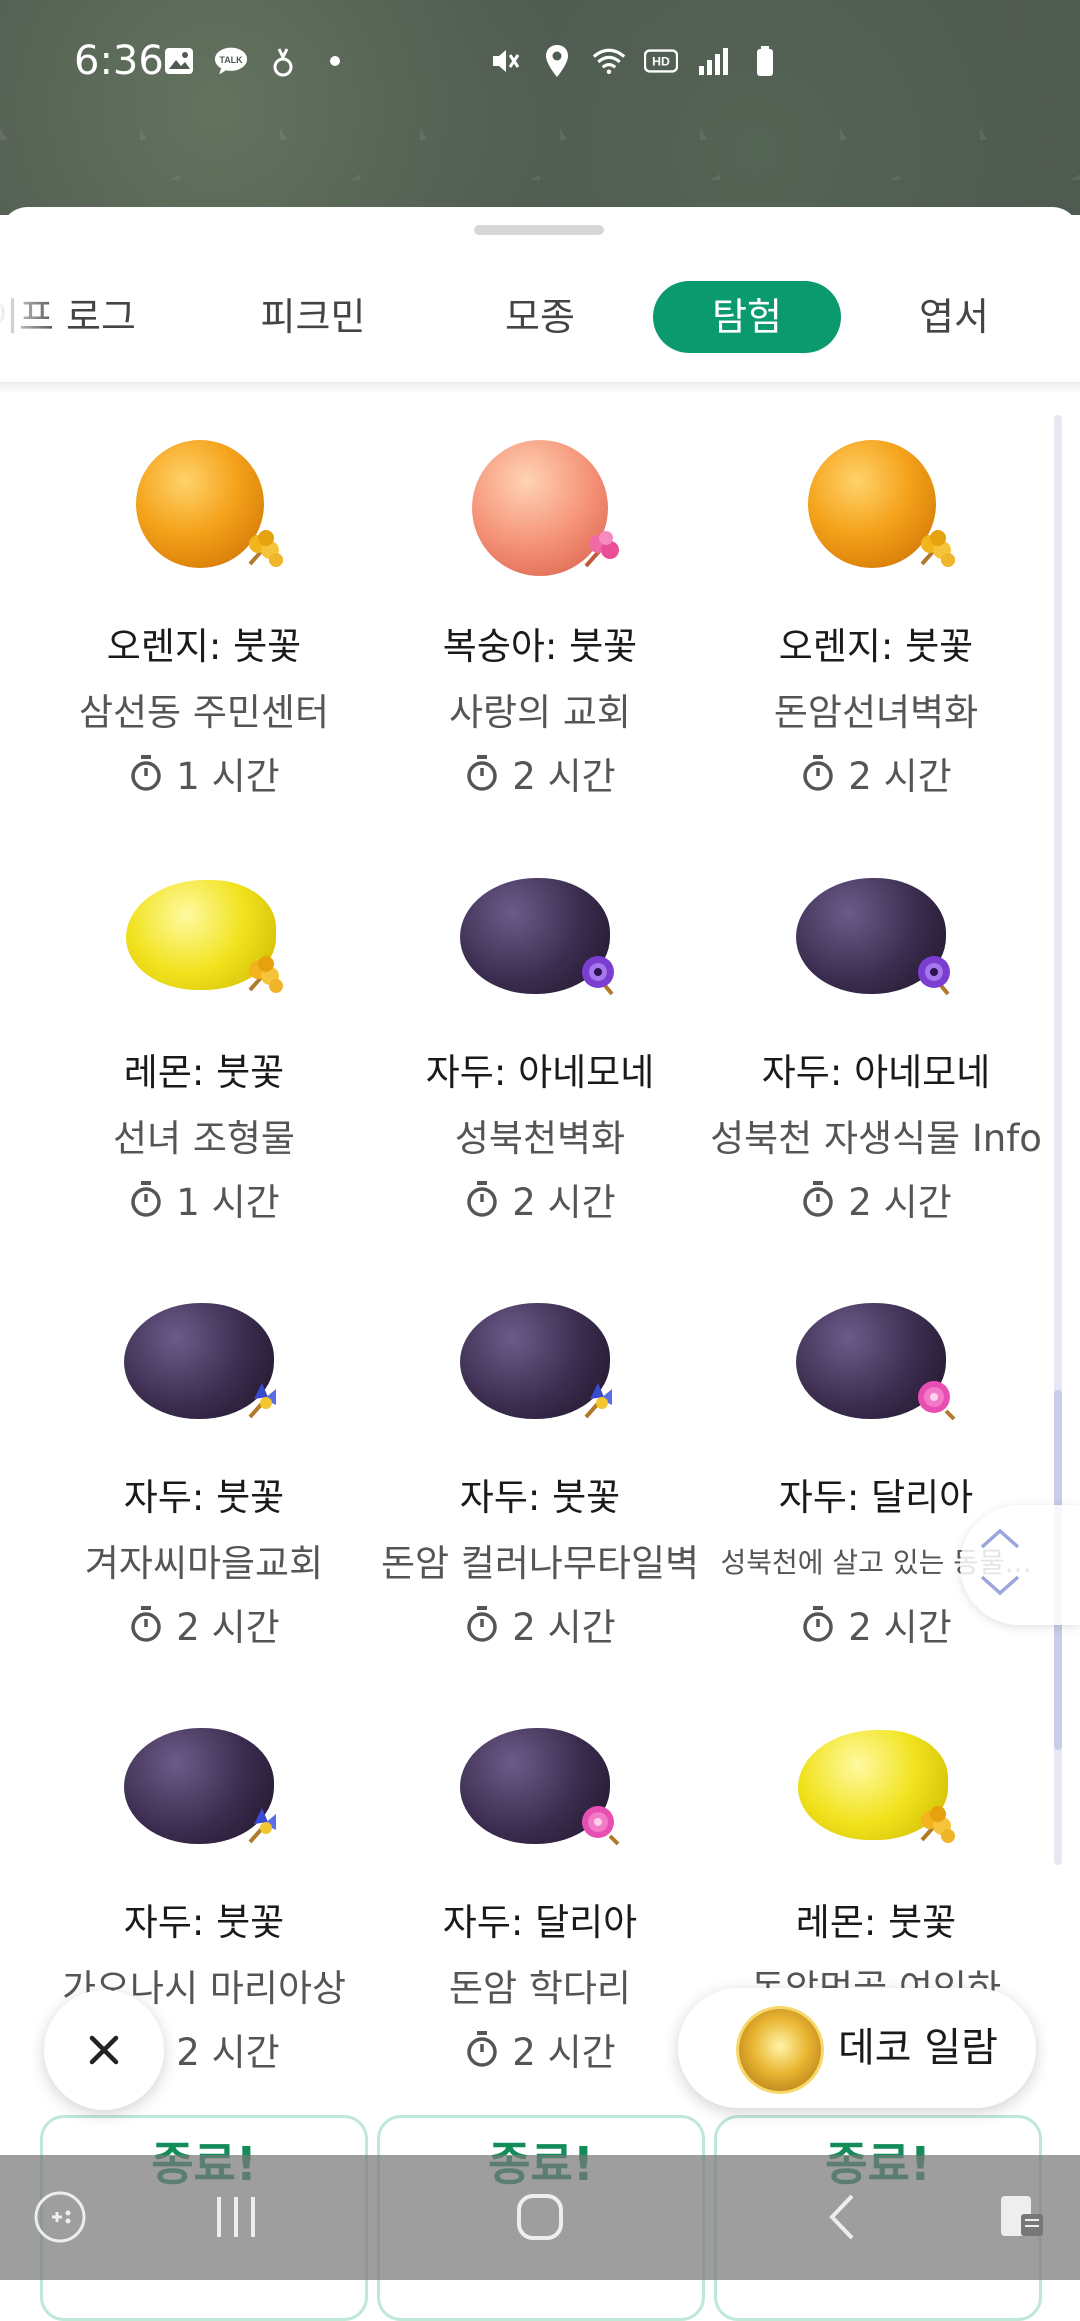  Describe the element at coordinates (540, 630) in the screenshot. I see `expedition-card: 복숭아: 붓꽃 사랑의 교회 2 시간` at that location.